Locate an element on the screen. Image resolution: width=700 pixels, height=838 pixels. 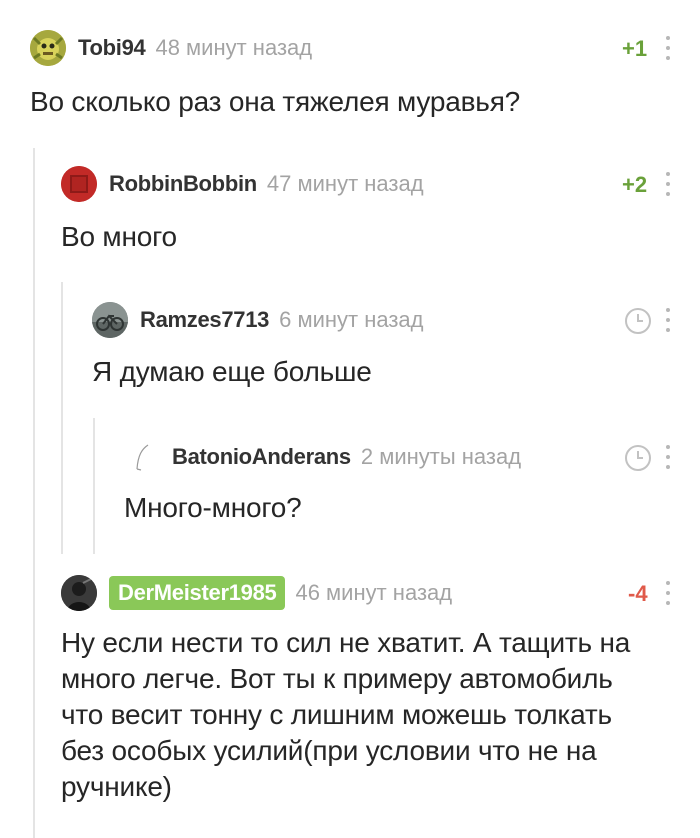
comment-text-line: ручнике) is located at coordinates (116, 786).